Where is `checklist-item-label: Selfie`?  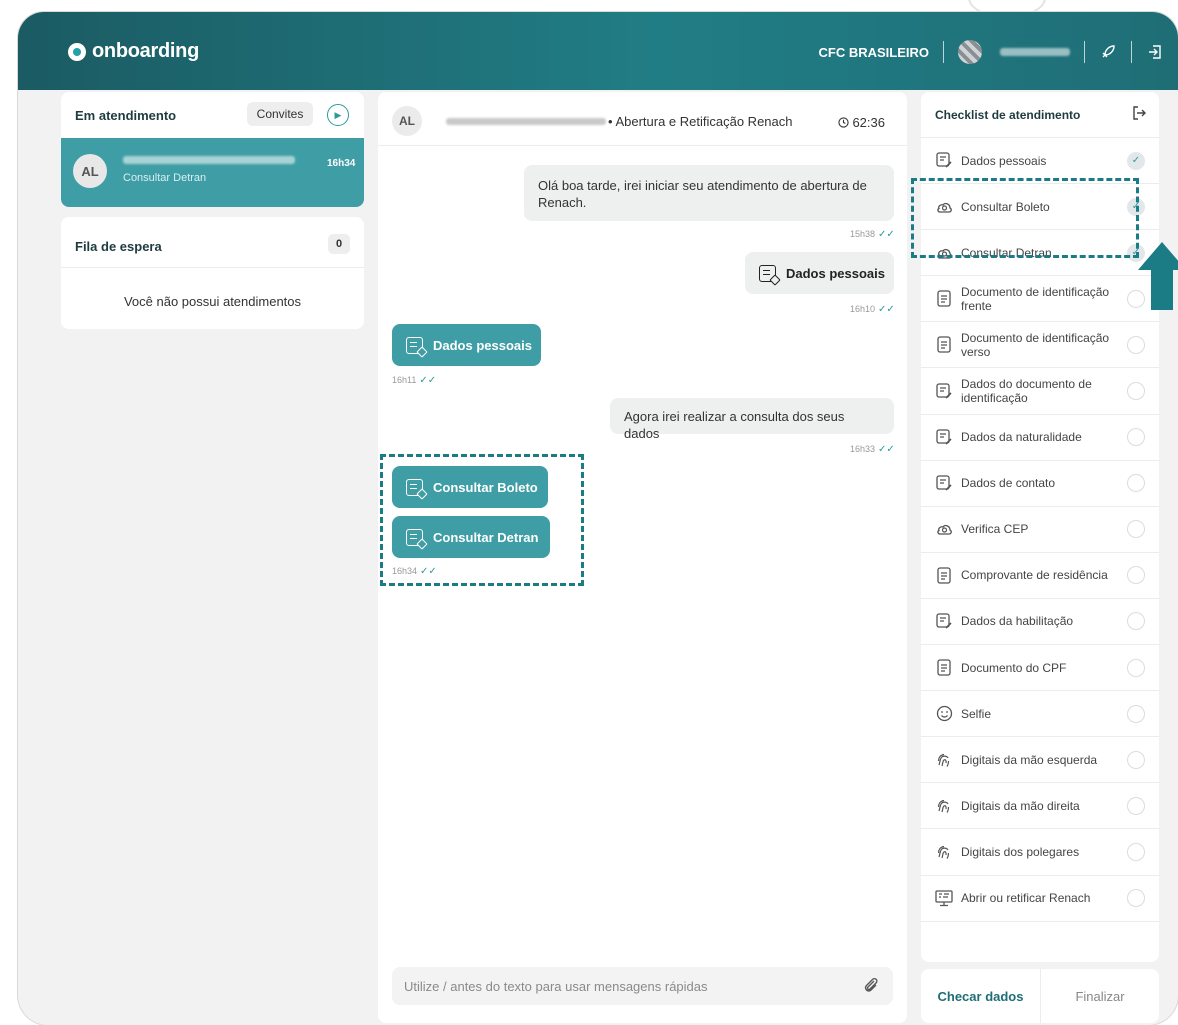
checklist-item-label: Selfie is located at coordinates (976, 713).